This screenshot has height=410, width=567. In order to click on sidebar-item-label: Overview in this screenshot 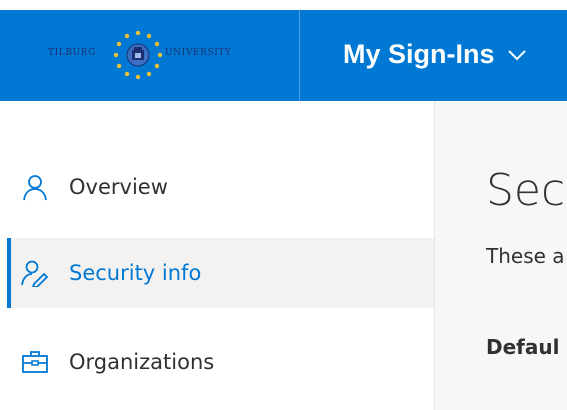, I will do `click(118, 187)`.